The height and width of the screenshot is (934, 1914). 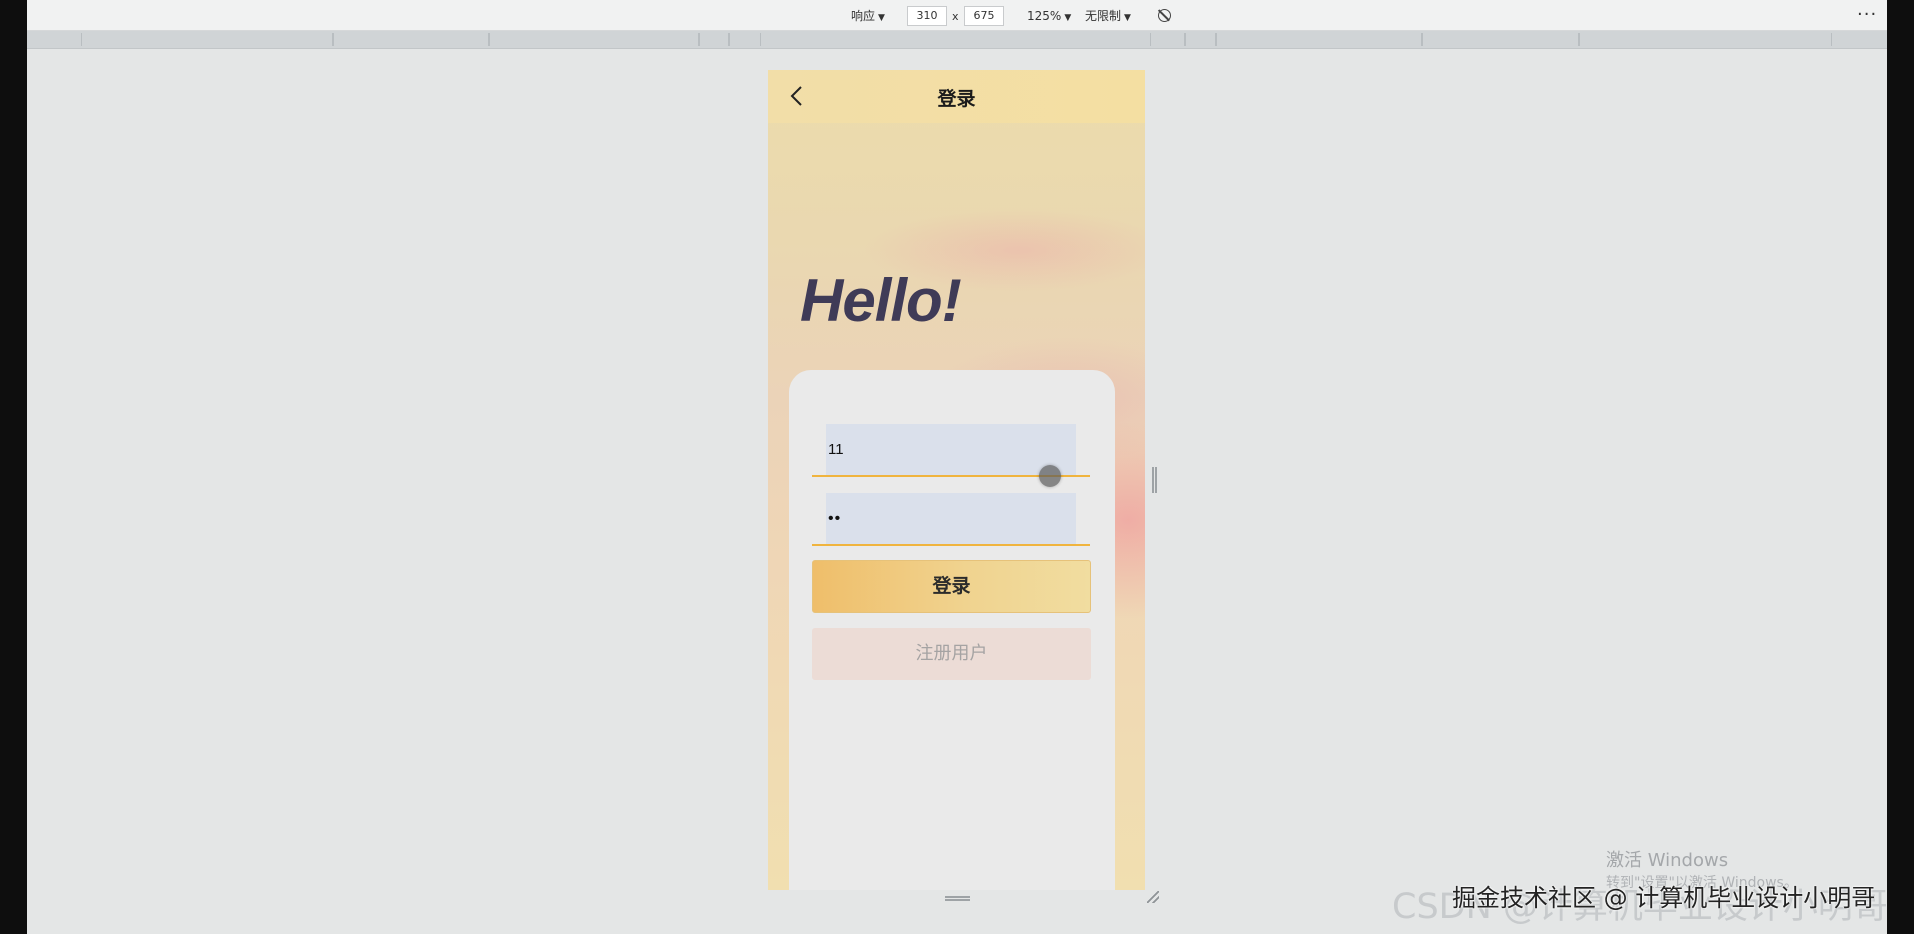 I want to click on throttle-select: 无限制 ▼, so click(x=1108, y=17).